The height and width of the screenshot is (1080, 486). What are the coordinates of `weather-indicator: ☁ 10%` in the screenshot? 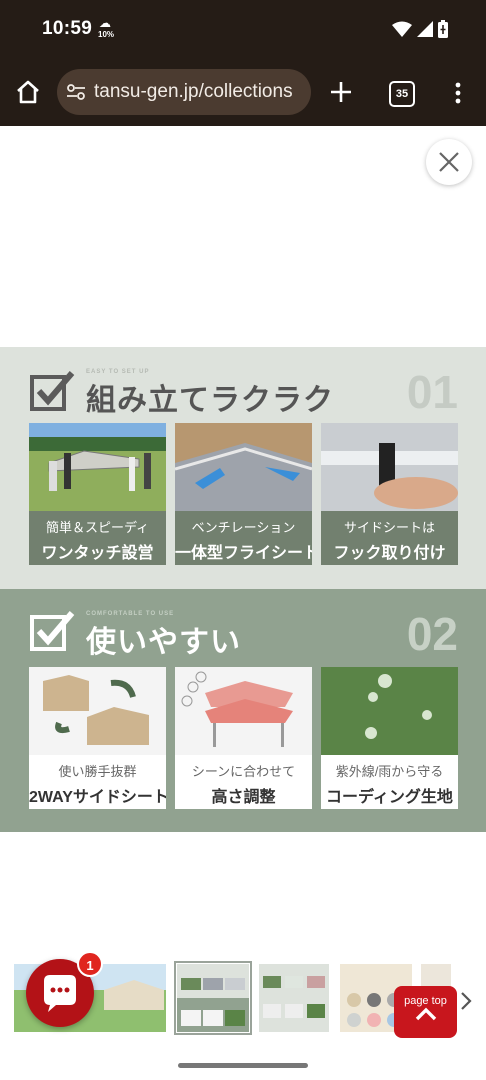 It's located at (108, 30).